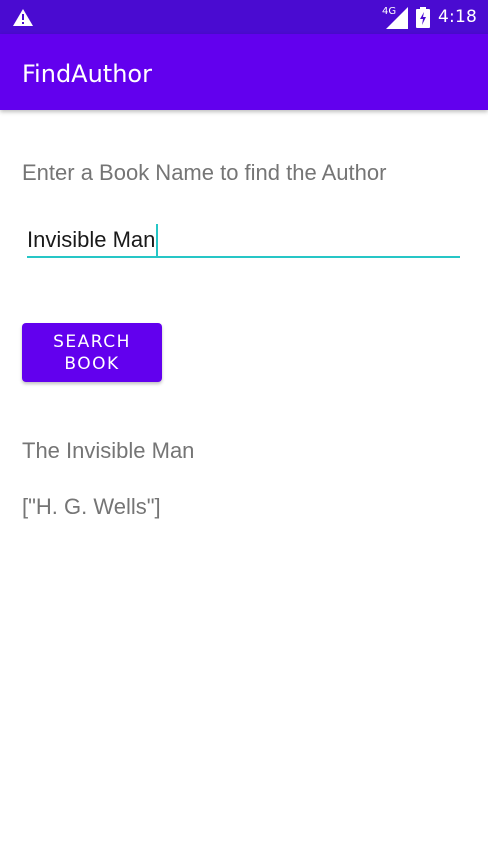  I want to click on text-cursor, so click(157, 240).